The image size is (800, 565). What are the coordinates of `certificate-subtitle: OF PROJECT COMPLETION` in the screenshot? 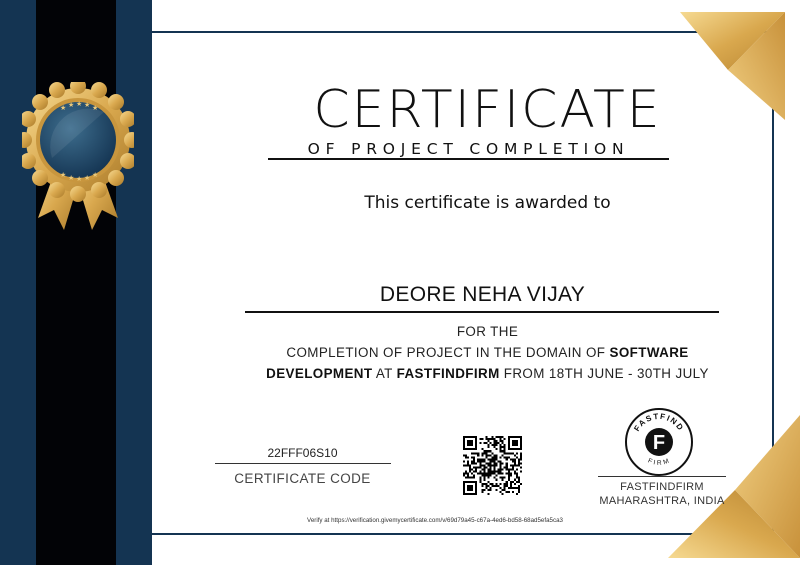 It's located at (468, 149).